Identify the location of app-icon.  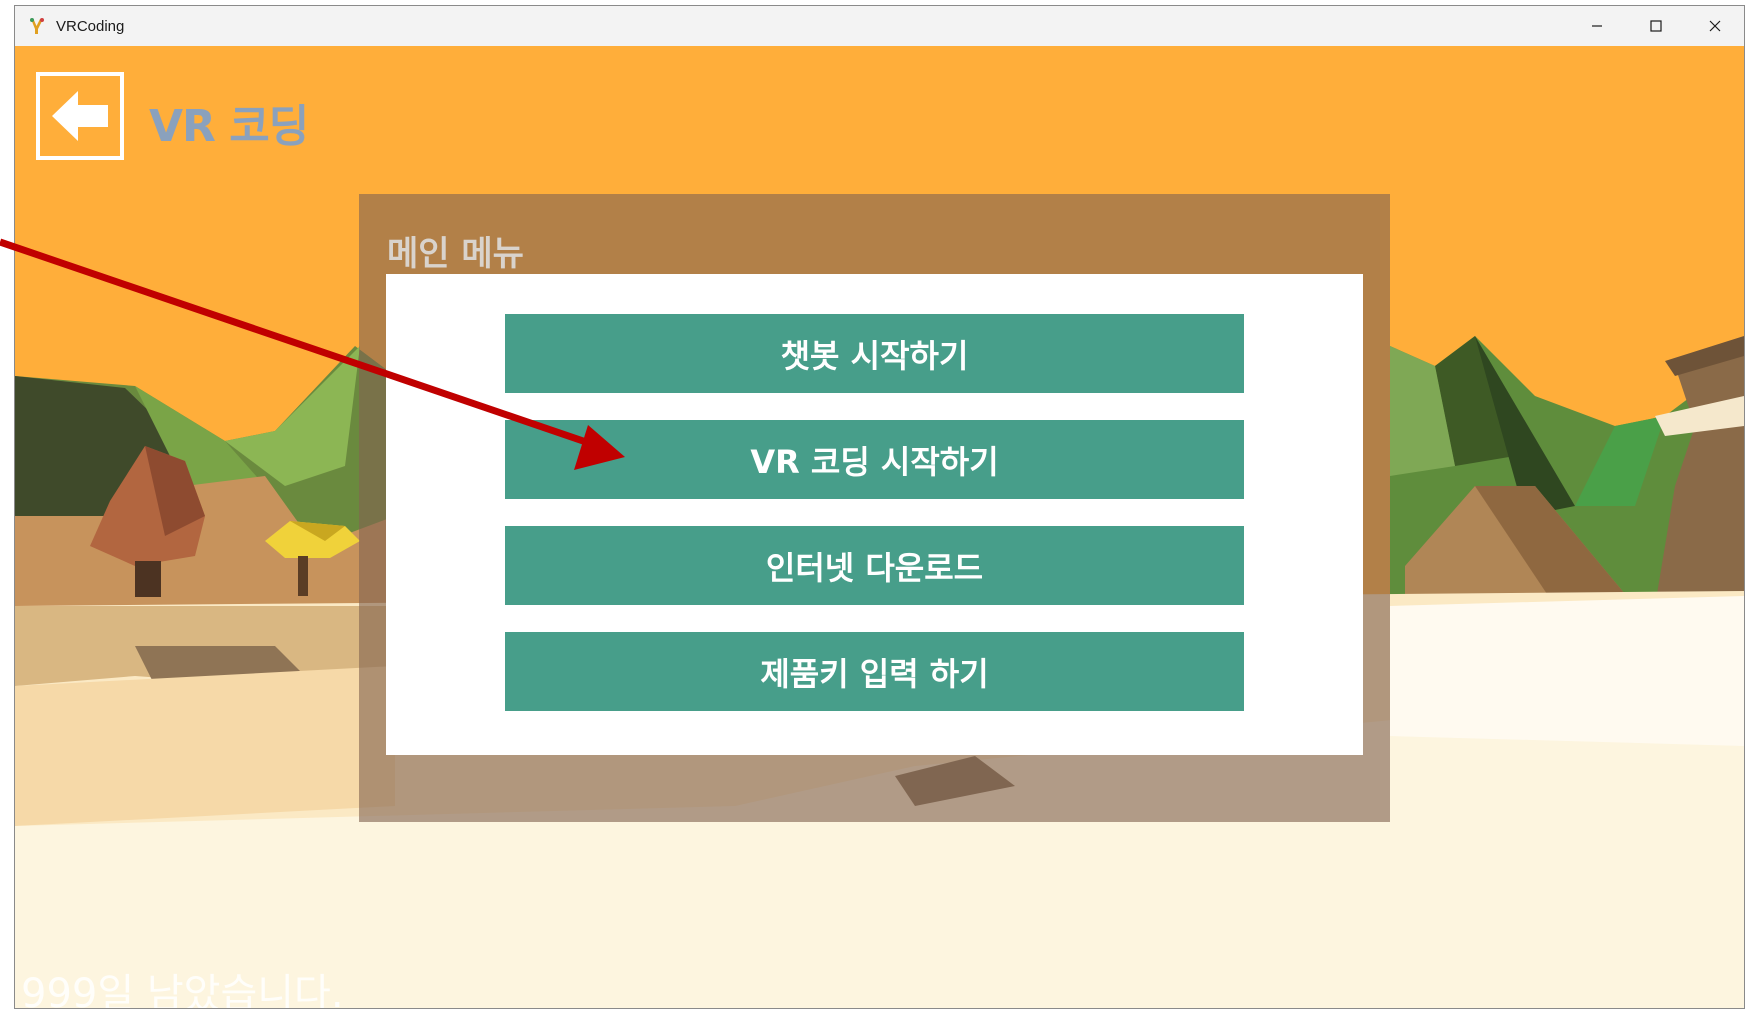
(37, 26).